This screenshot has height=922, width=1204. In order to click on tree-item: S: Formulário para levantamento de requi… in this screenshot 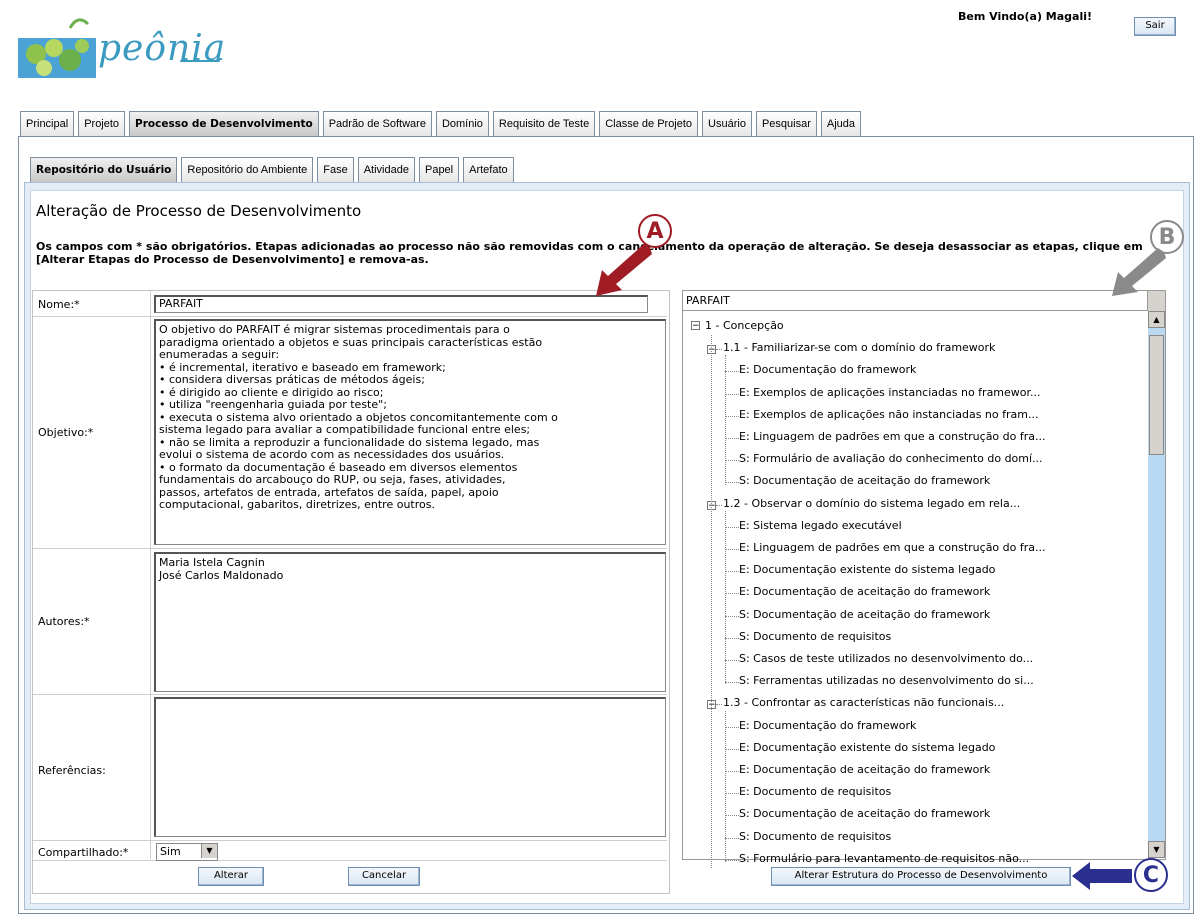, I will do `click(884, 858)`.